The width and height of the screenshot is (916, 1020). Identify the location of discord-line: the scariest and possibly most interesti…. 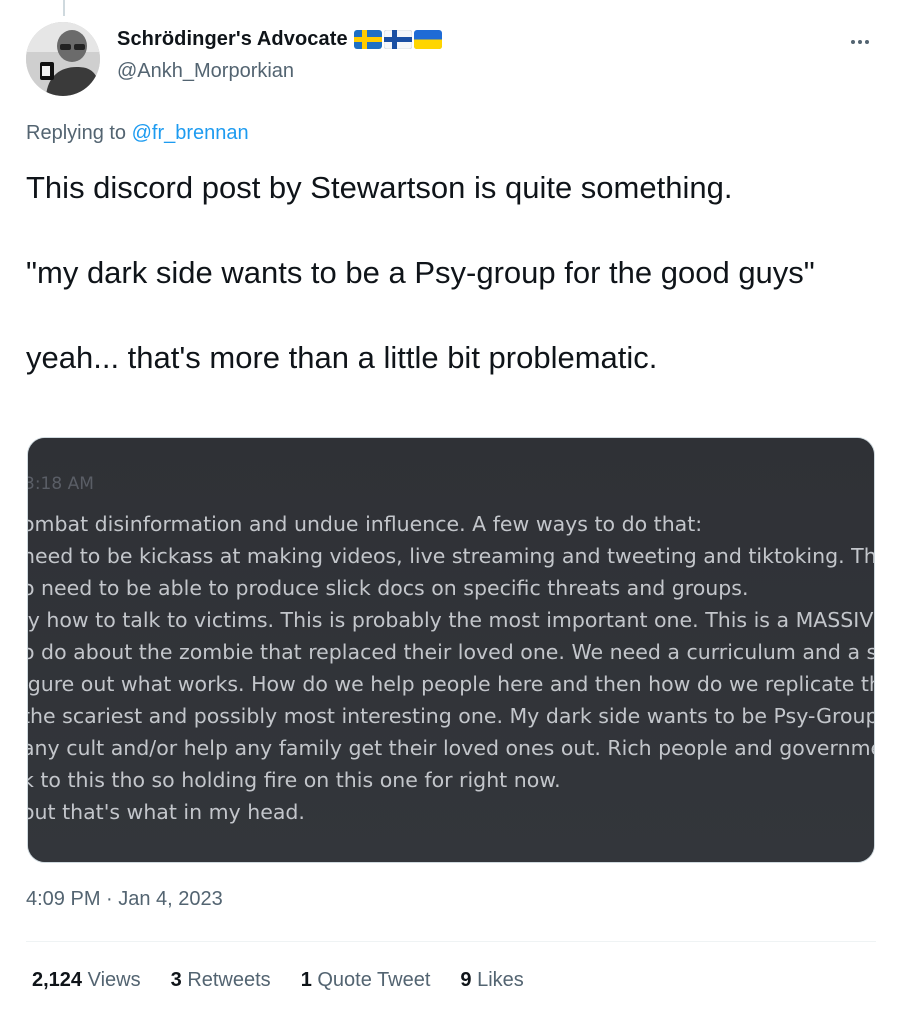
(451, 716).